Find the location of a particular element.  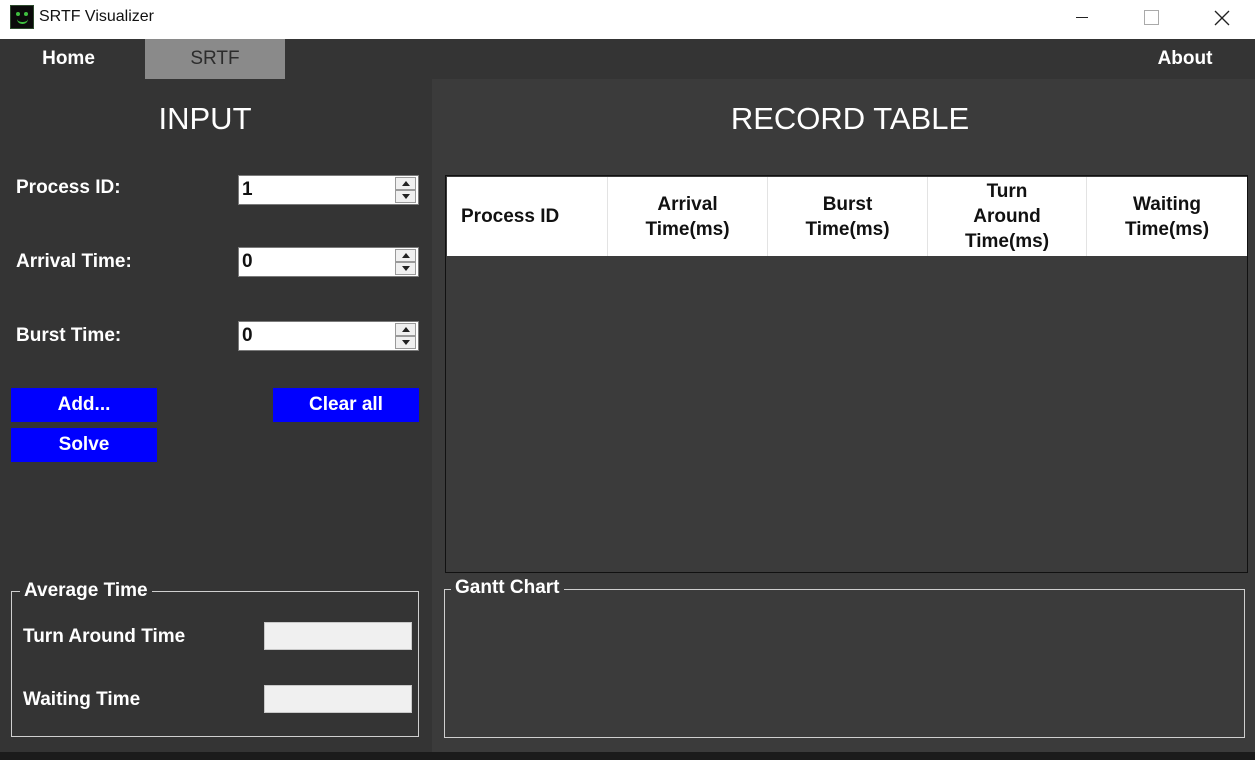

gantt-chart-group: Gantt Chart is located at coordinates (844, 657).